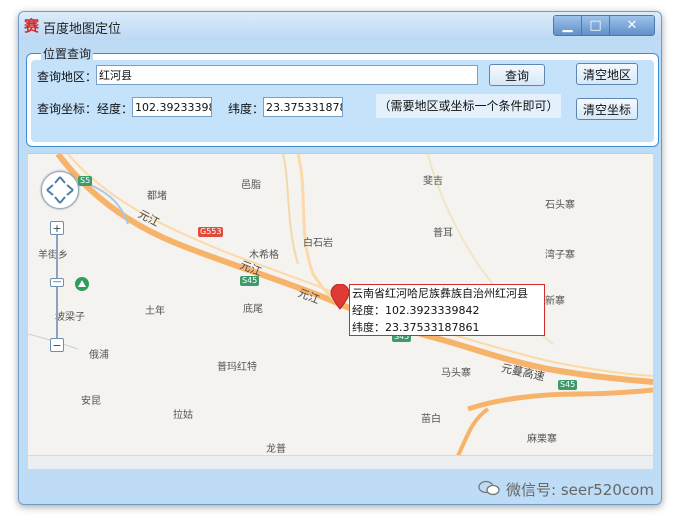  I want to click on maximize-button: □, so click(596, 25).